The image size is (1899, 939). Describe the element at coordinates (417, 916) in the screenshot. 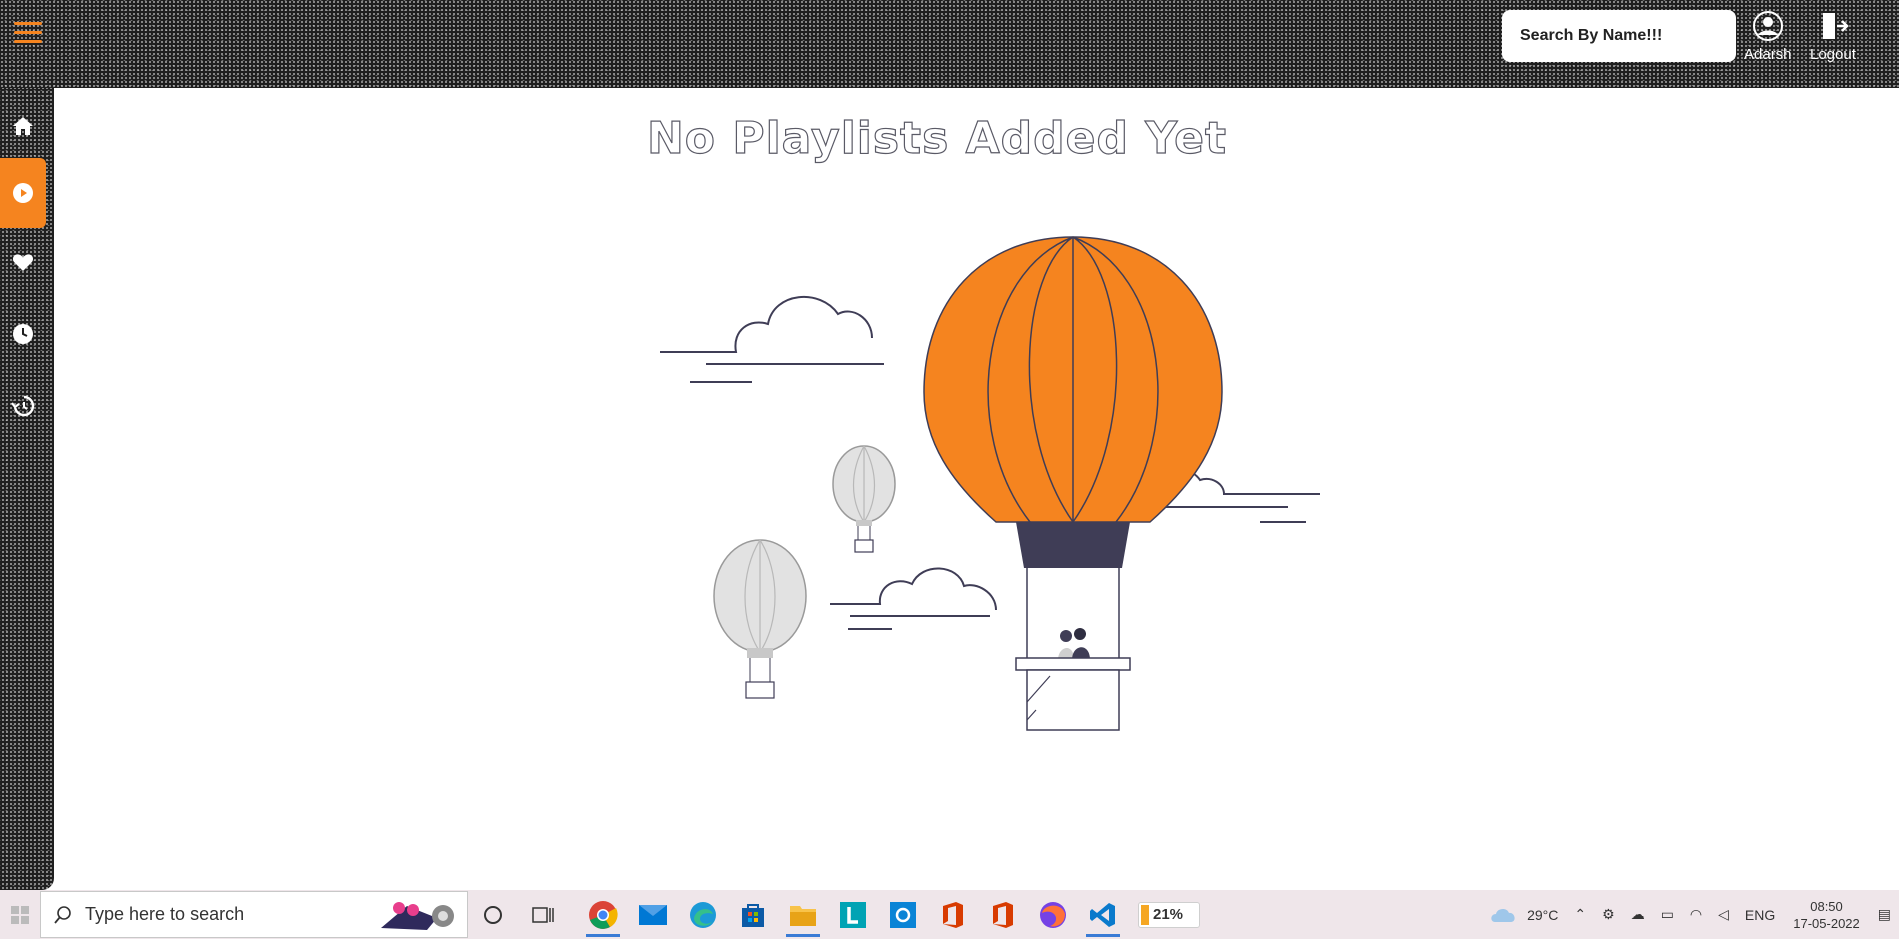

I see `search-highlight-icon` at that location.